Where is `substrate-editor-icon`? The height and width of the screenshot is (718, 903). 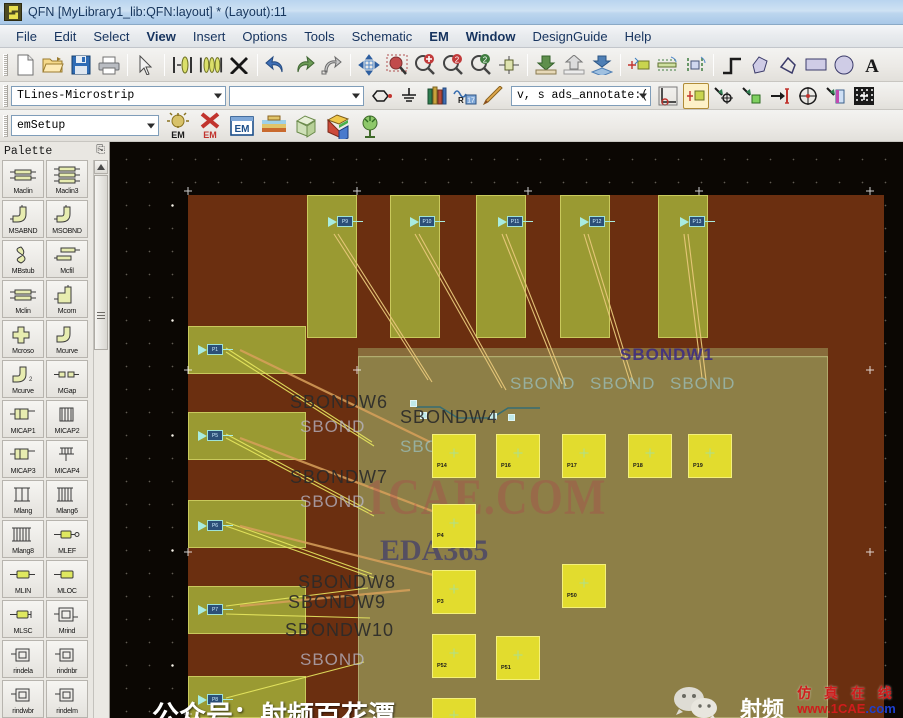 substrate-editor-icon is located at coordinates (274, 126).